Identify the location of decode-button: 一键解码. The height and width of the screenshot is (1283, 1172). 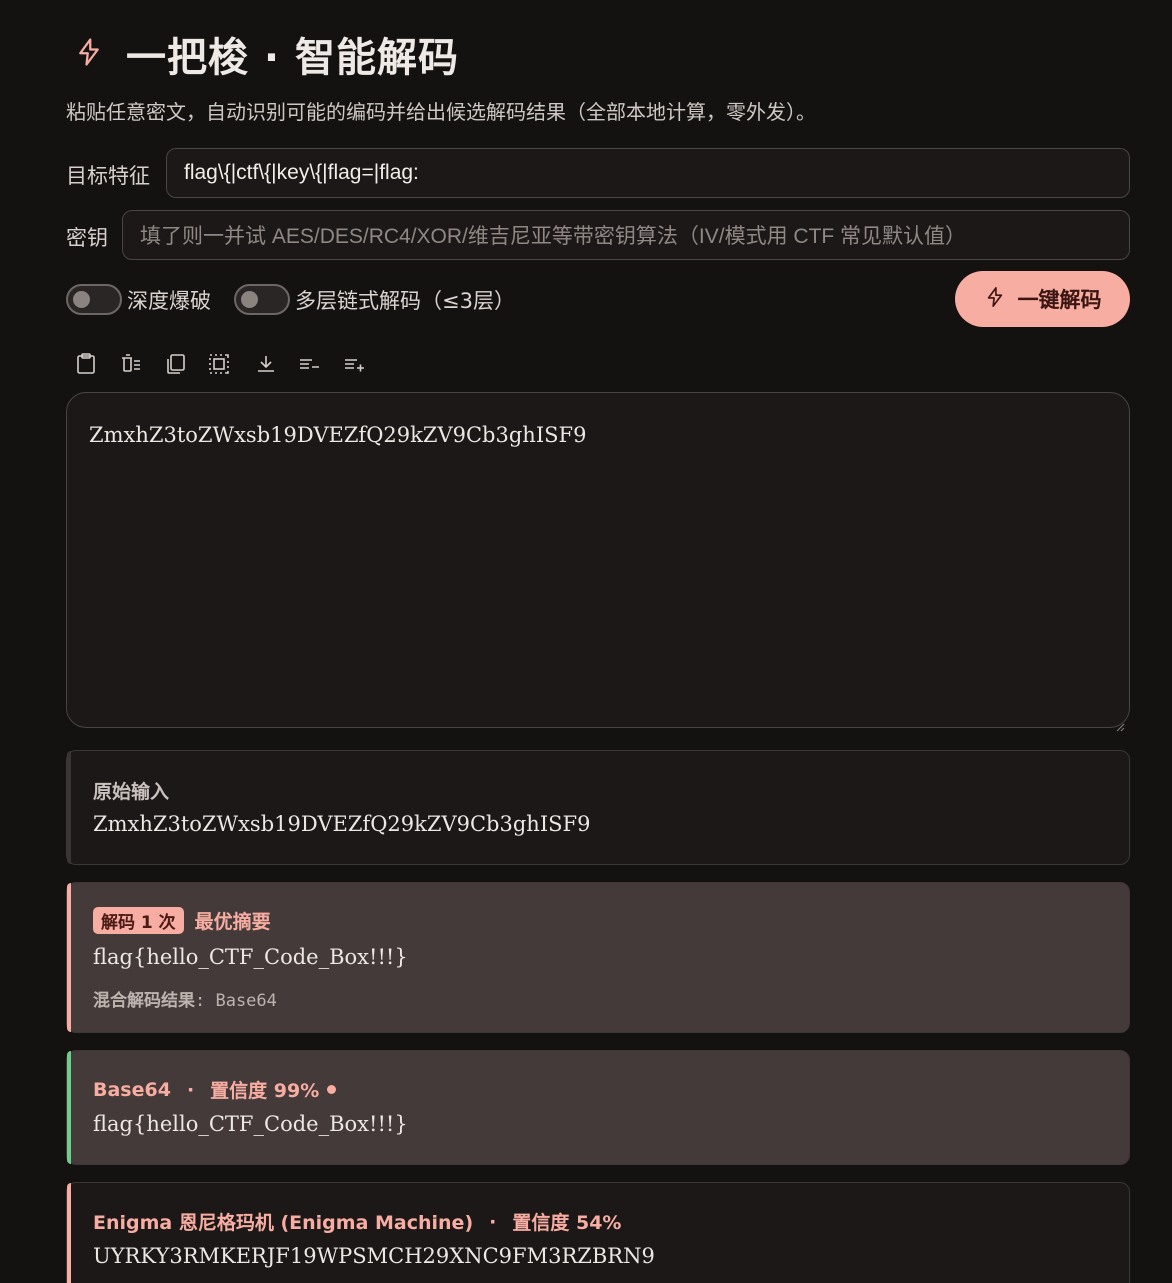
(1042, 299).